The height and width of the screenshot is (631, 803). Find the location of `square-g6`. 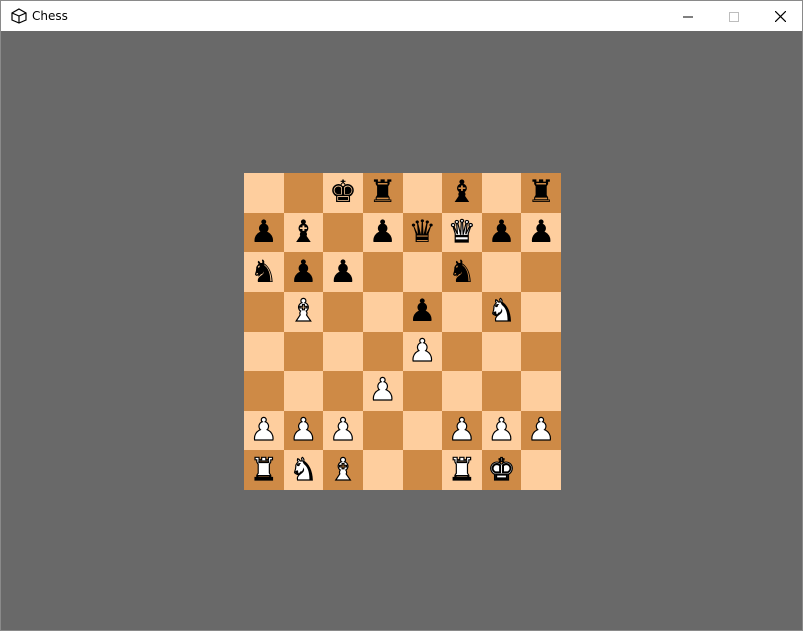

square-g6 is located at coordinates (501, 272).